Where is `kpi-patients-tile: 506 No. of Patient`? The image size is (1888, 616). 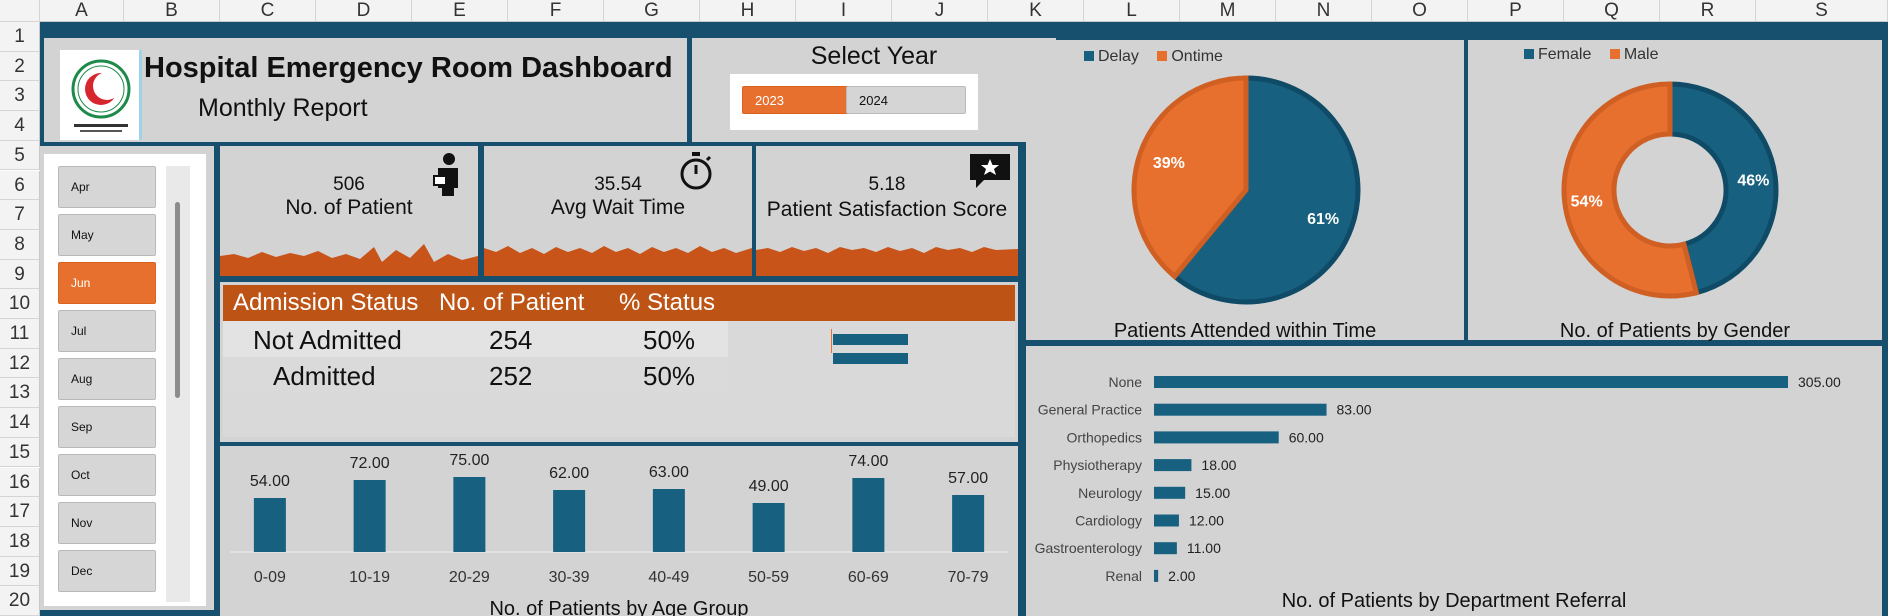
kpi-patients-tile: 506 No. of Patient is located at coordinates (349, 211).